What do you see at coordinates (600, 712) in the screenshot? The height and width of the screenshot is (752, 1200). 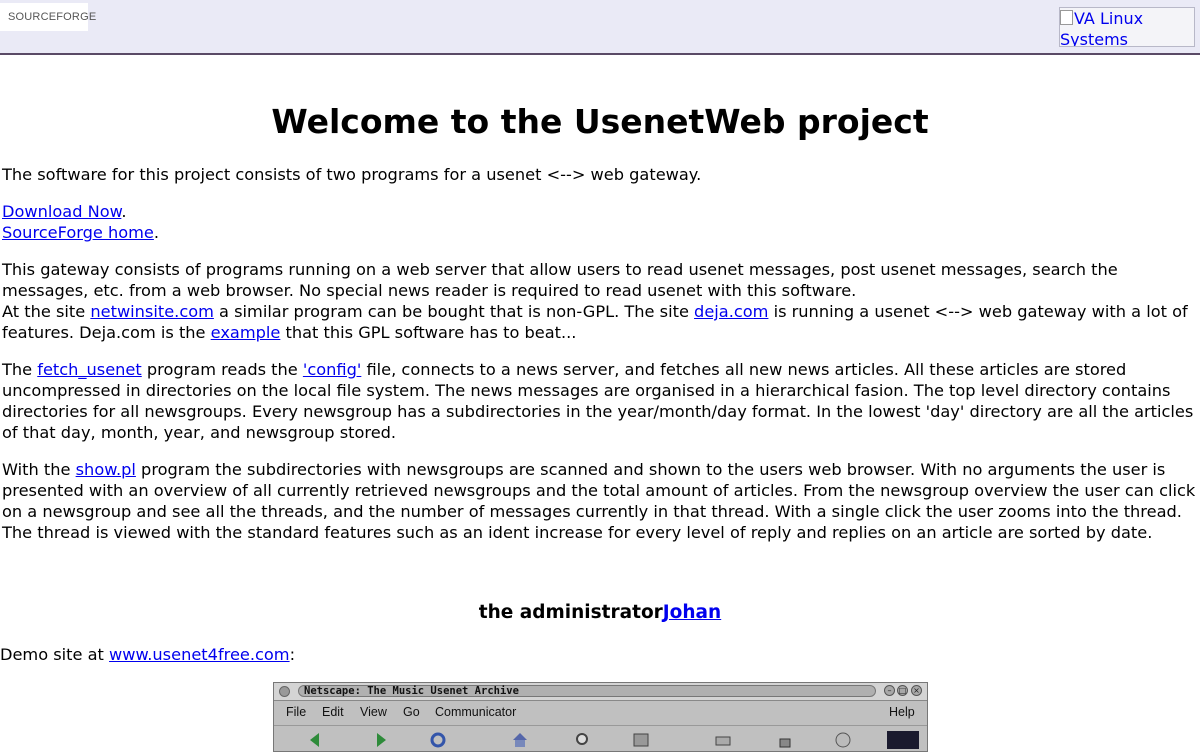 I see `netscape-menu-bar: File Edit View Go Communicator Help` at bounding box center [600, 712].